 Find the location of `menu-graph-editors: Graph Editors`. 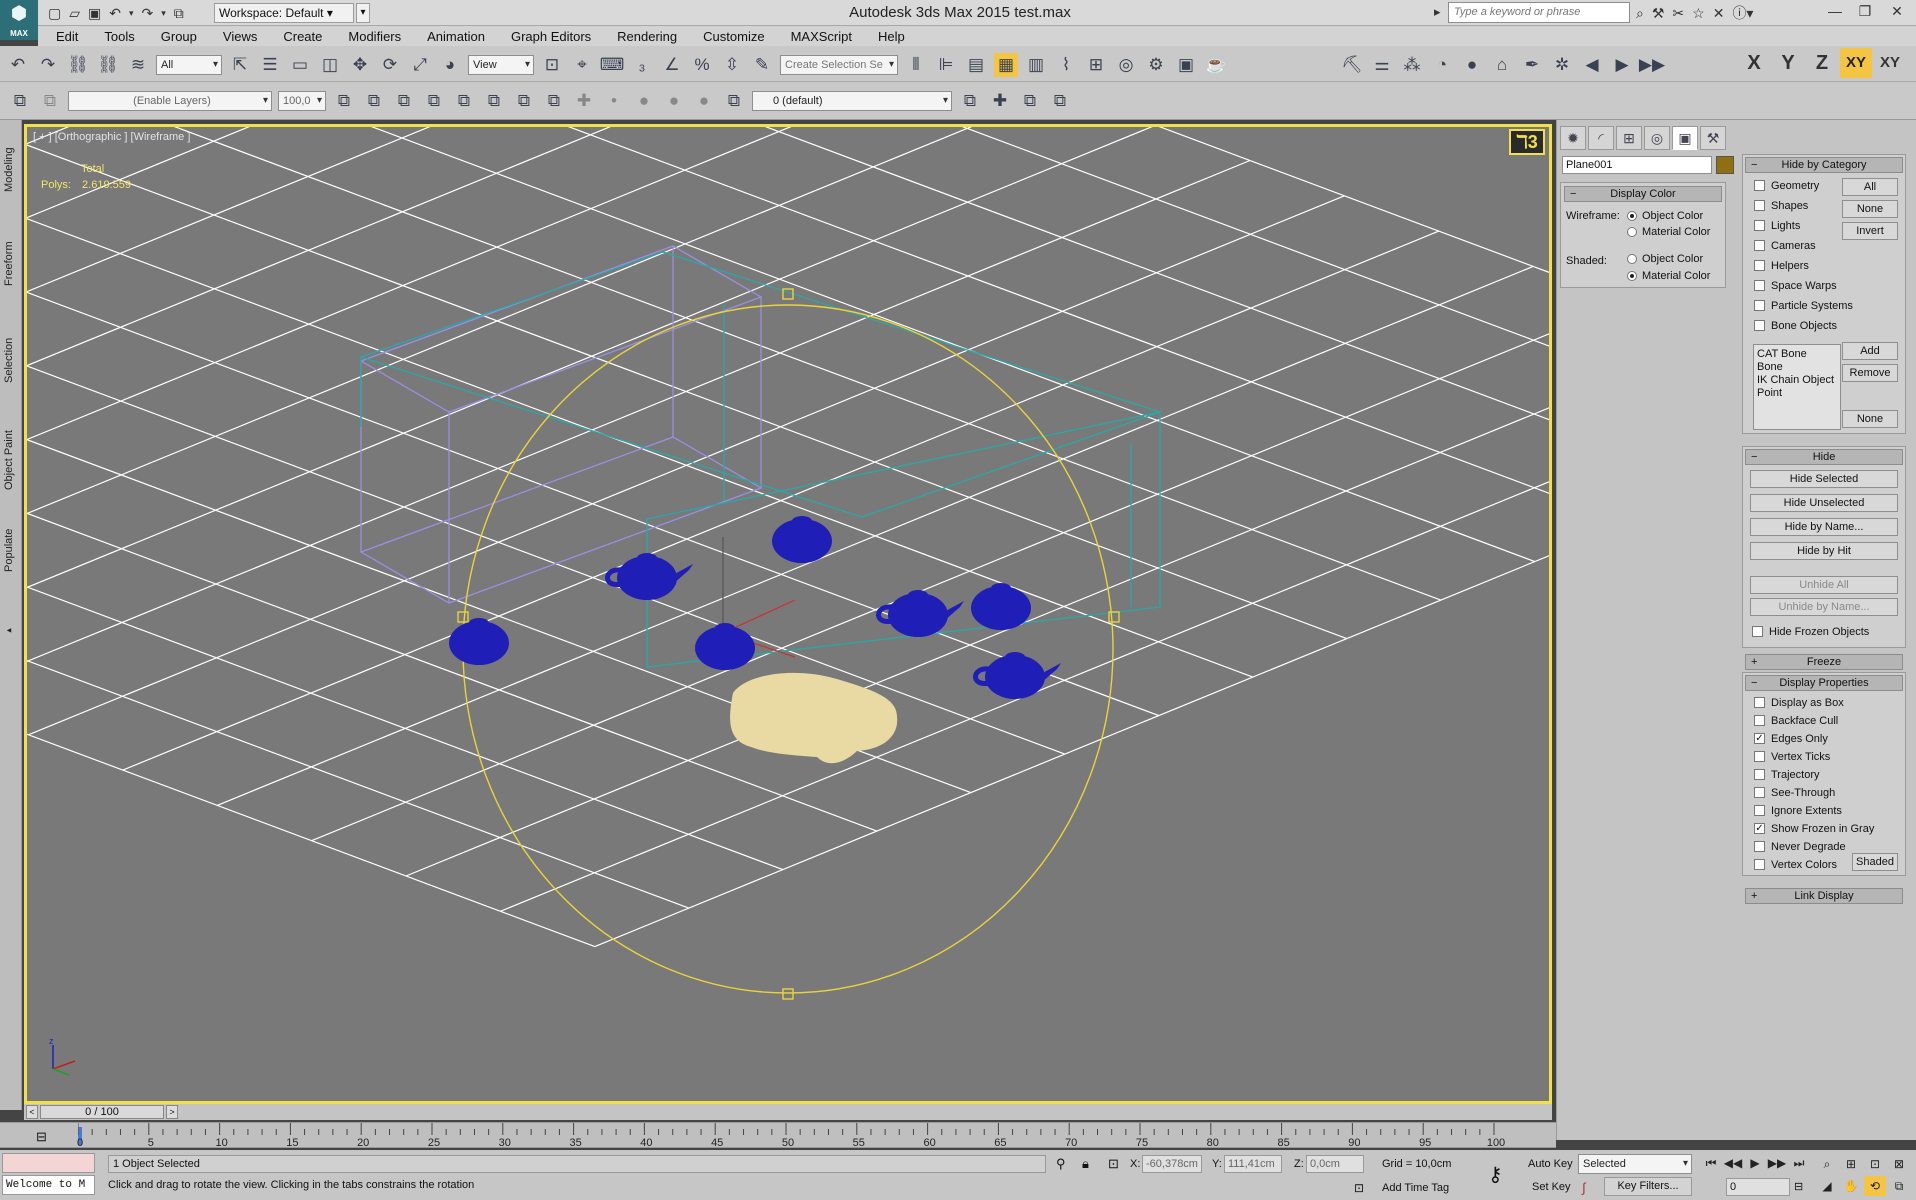

menu-graph-editors: Graph Editors is located at coordinates (551, 36).